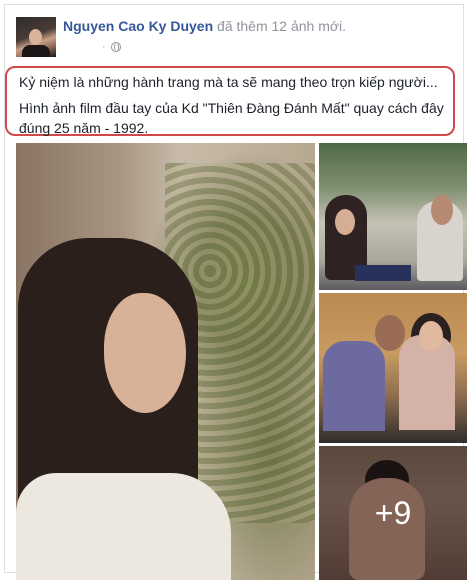  What do you see at coordinates (138, 26) in the screenshot?
I see `author-name-link: Nguyen Cao Ky Duyen` at bounding box center [138, 26].